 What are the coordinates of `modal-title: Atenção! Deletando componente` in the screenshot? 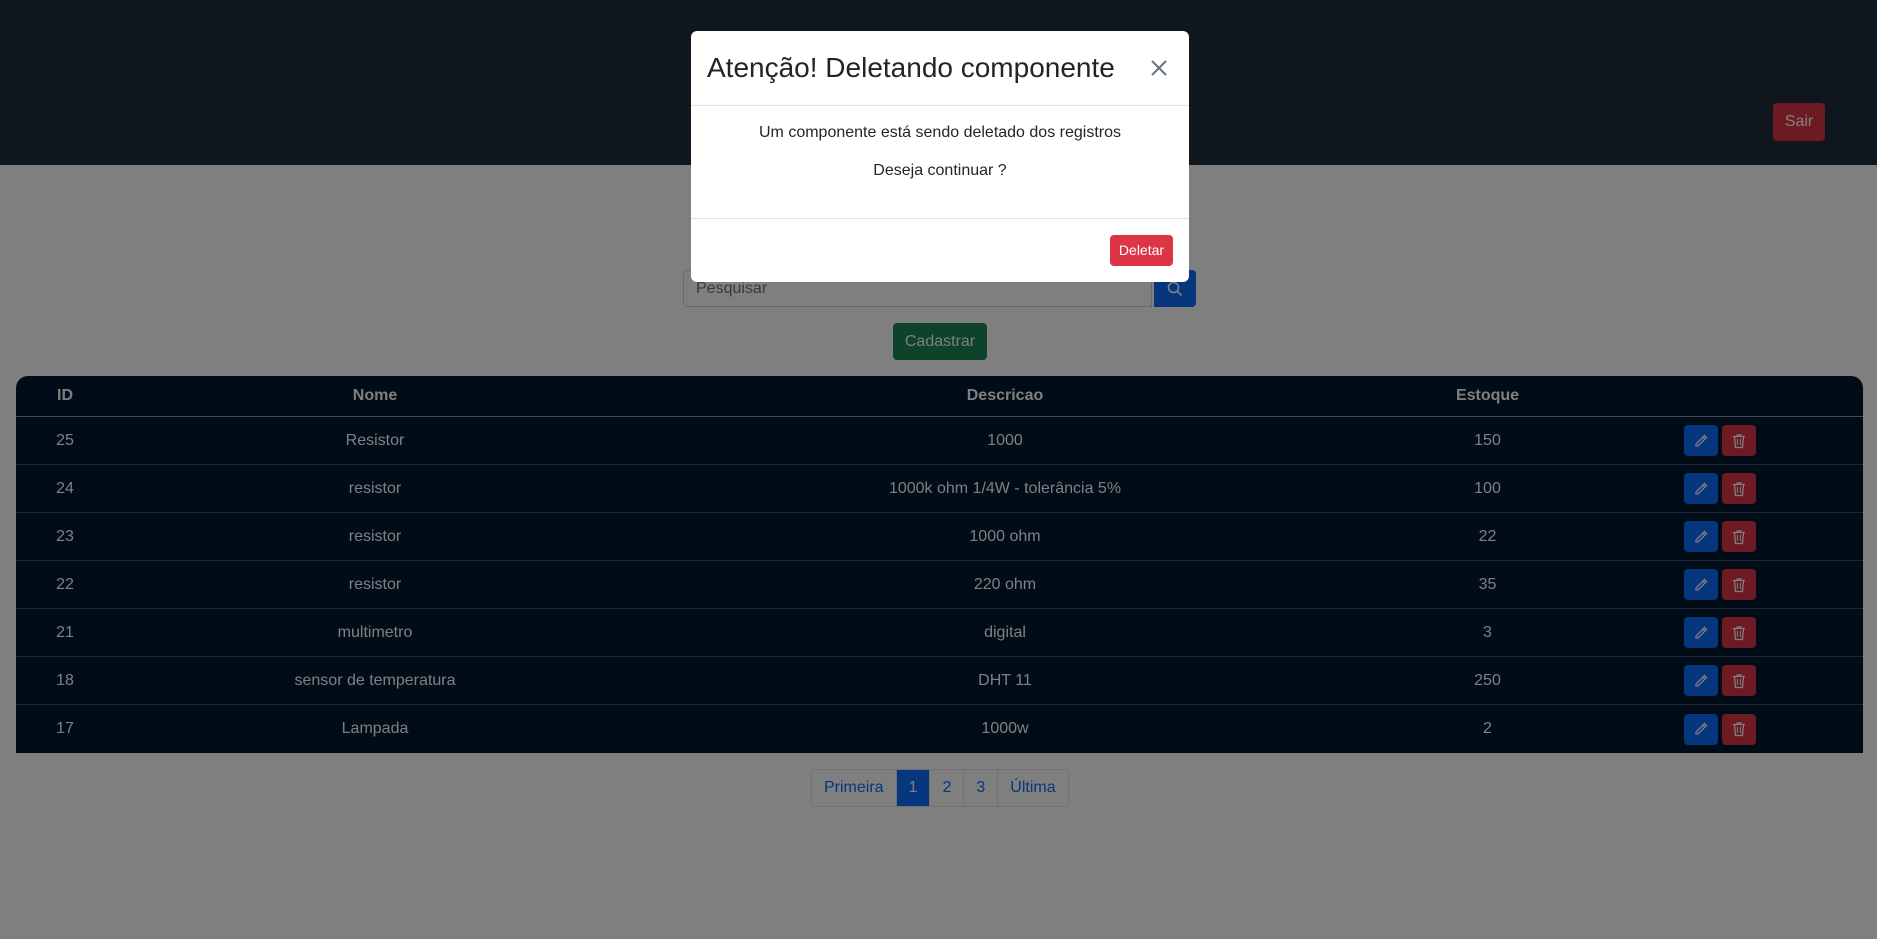 It's located at (911, 67).